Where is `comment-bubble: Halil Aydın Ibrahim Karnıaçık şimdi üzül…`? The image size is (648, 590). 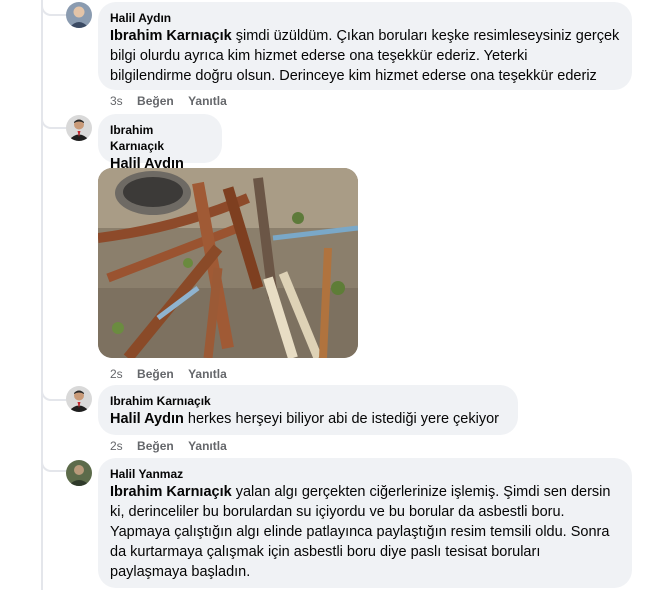 comment-bubble: Halil Aydın Ibrahim Karnıaçık şimdi üzül… is located at coordinates (365, 46).